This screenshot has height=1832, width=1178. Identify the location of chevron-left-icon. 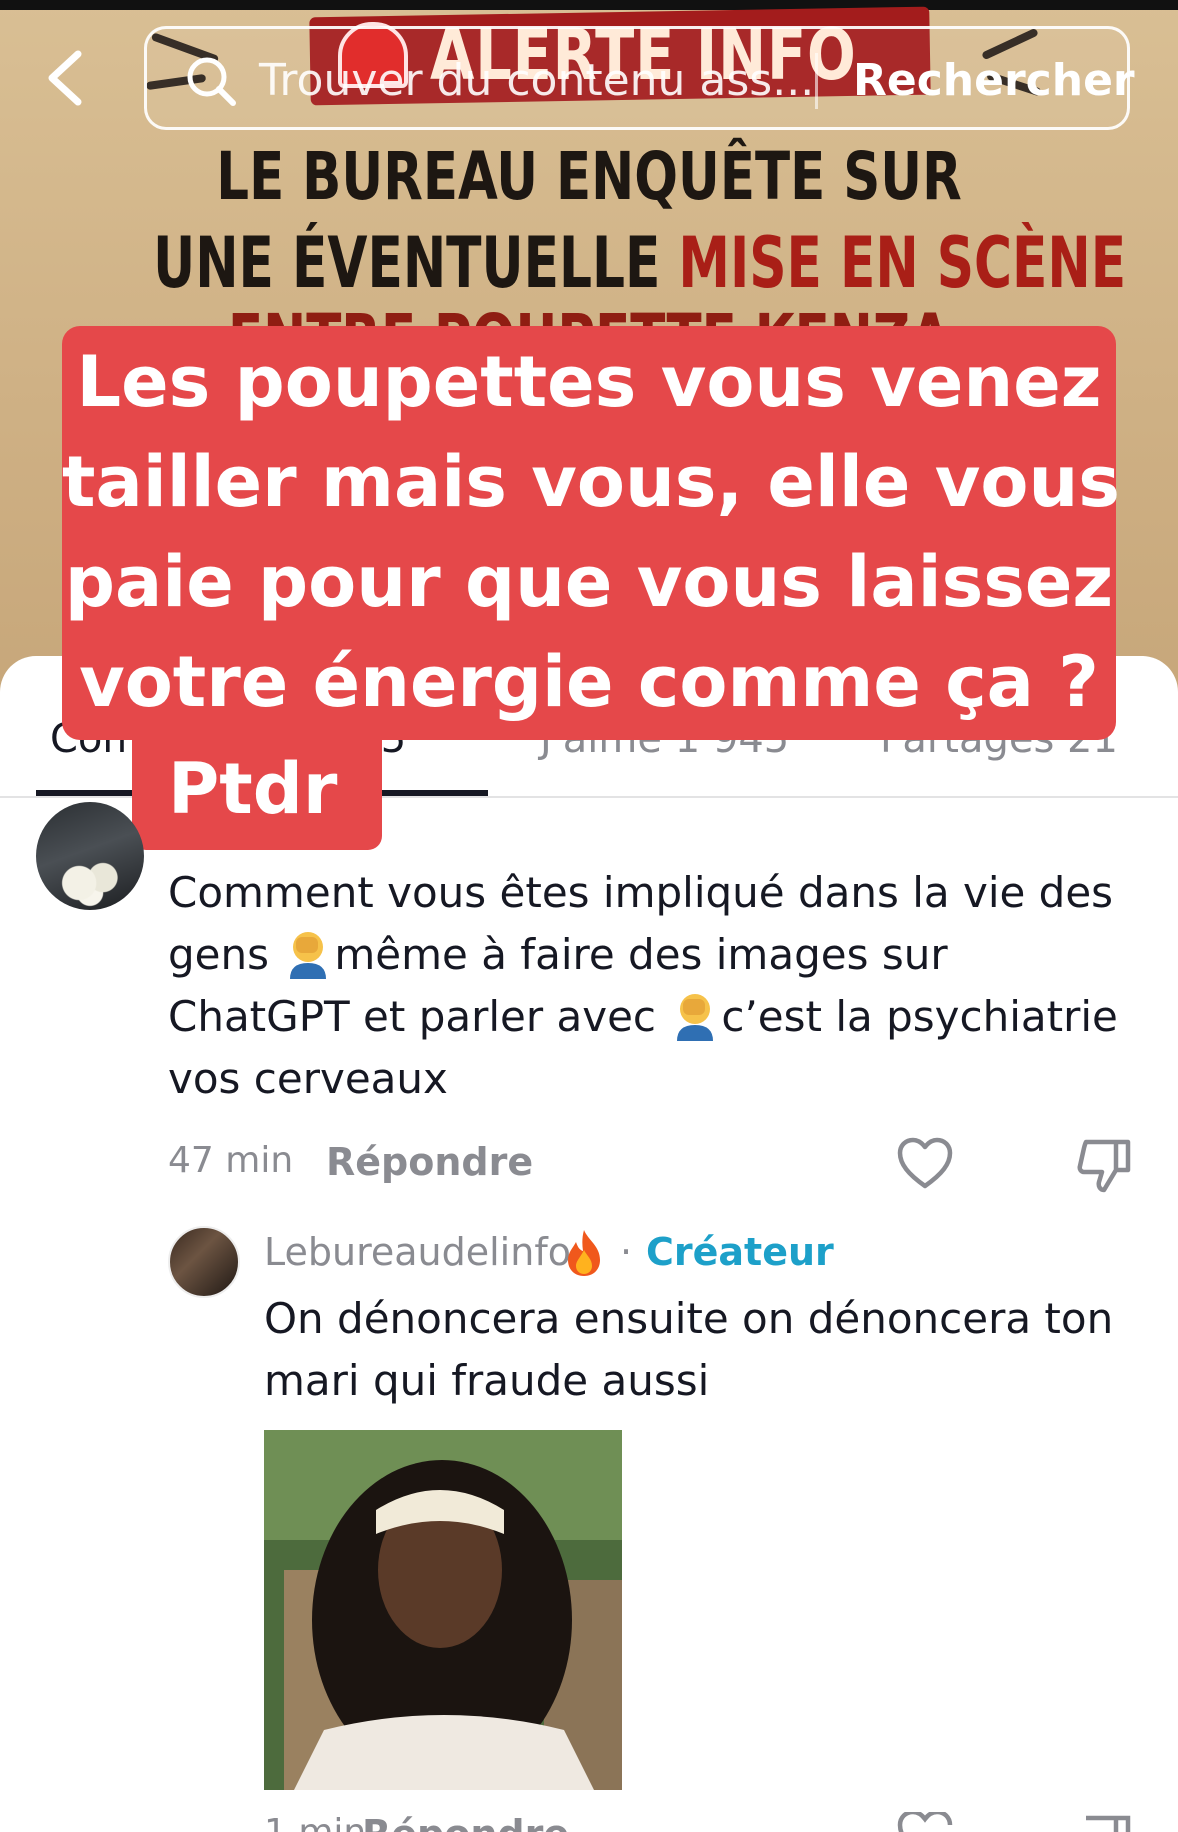
(65, 78).